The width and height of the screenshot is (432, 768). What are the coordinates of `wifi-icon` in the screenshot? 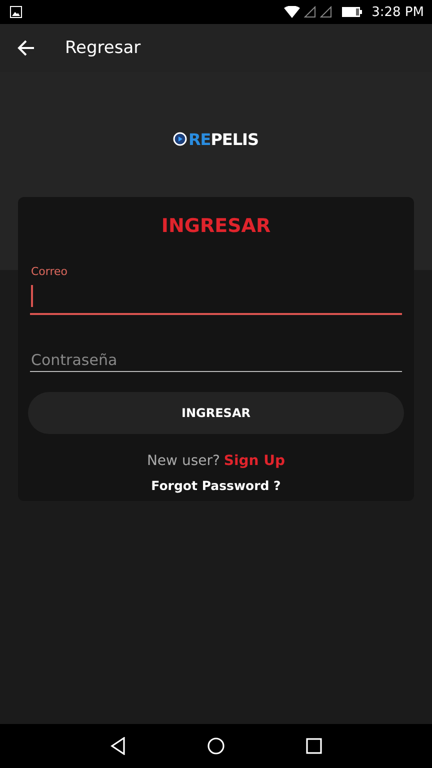 It's located at (292, 12).